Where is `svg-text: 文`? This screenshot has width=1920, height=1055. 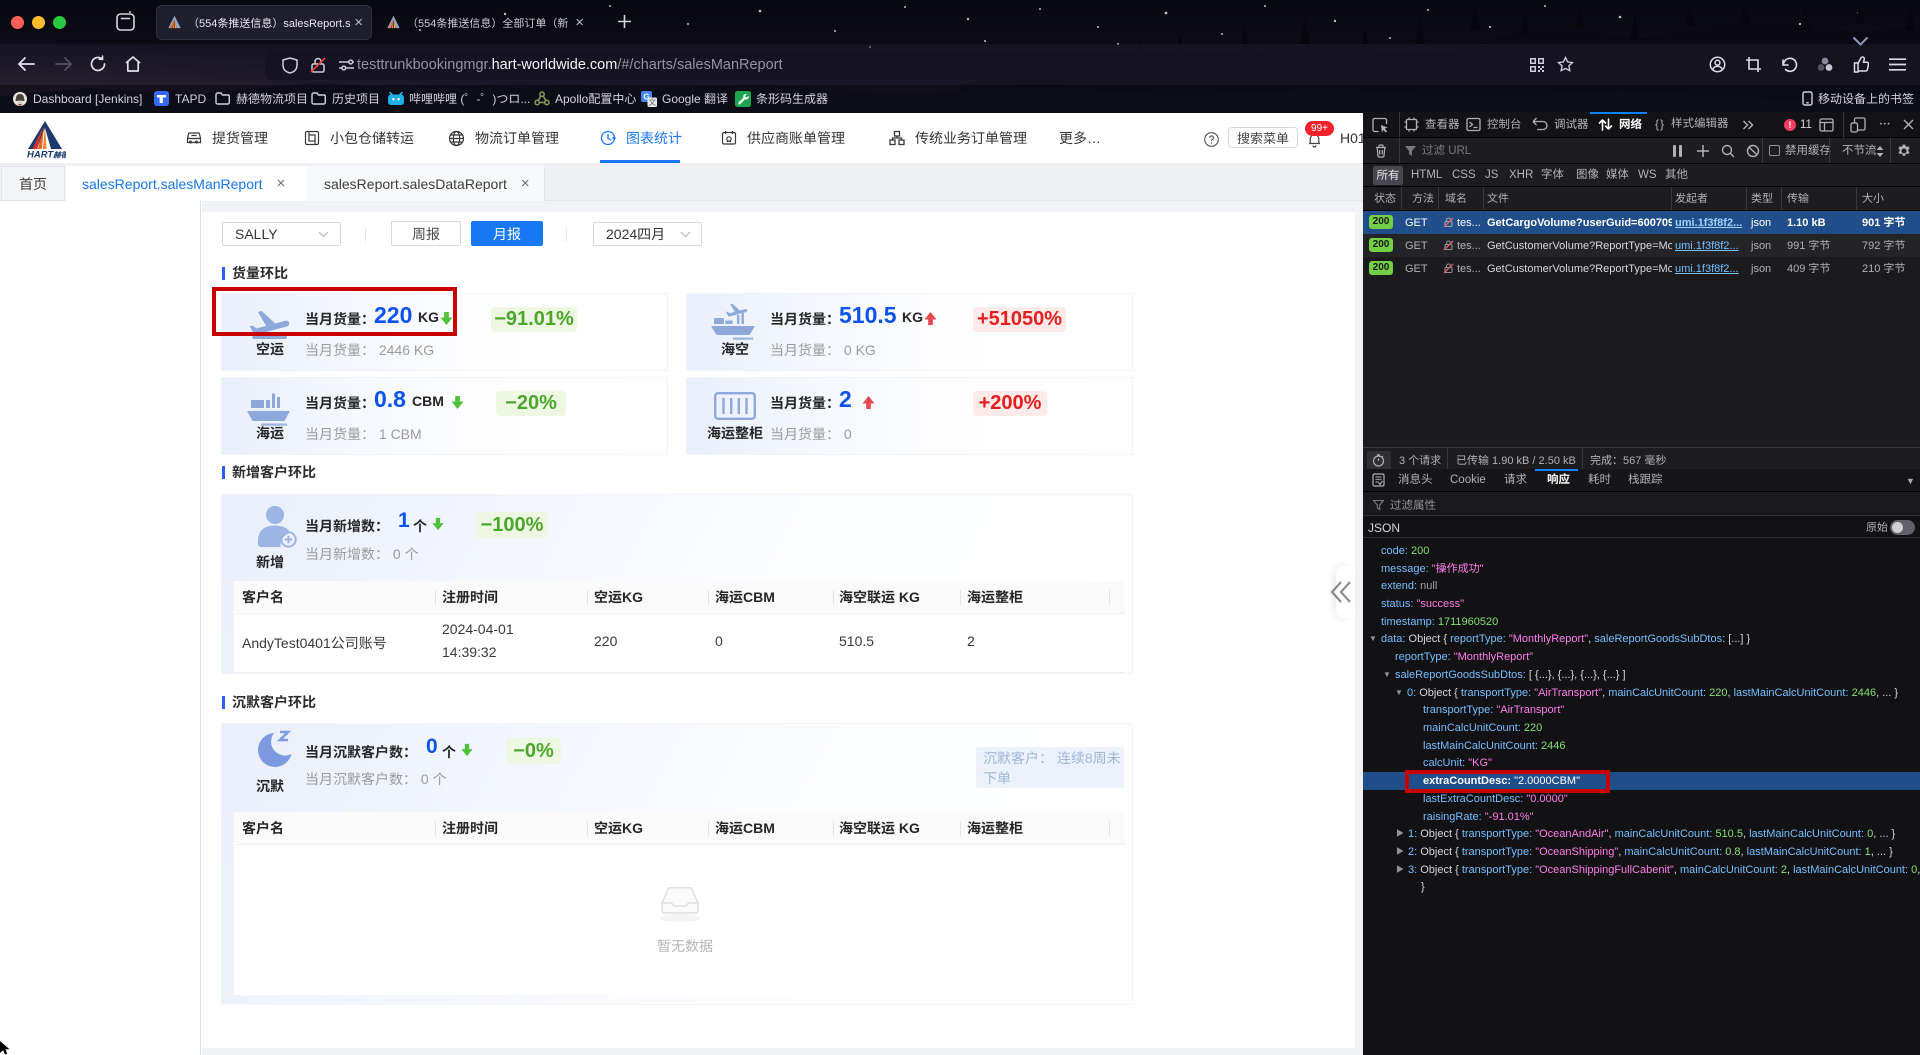
svg-text: 文 is located at coordinates (652, 102).